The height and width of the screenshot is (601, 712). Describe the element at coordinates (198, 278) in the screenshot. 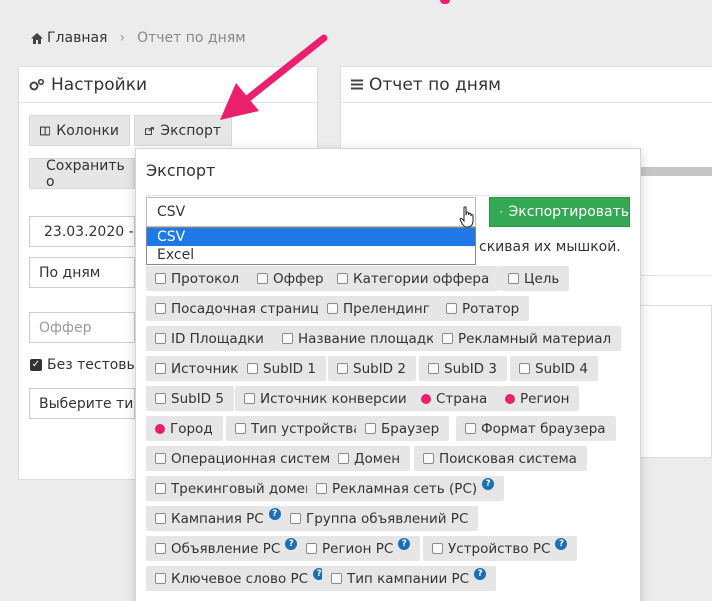

I see `export-field-option: Протокол` at that location.